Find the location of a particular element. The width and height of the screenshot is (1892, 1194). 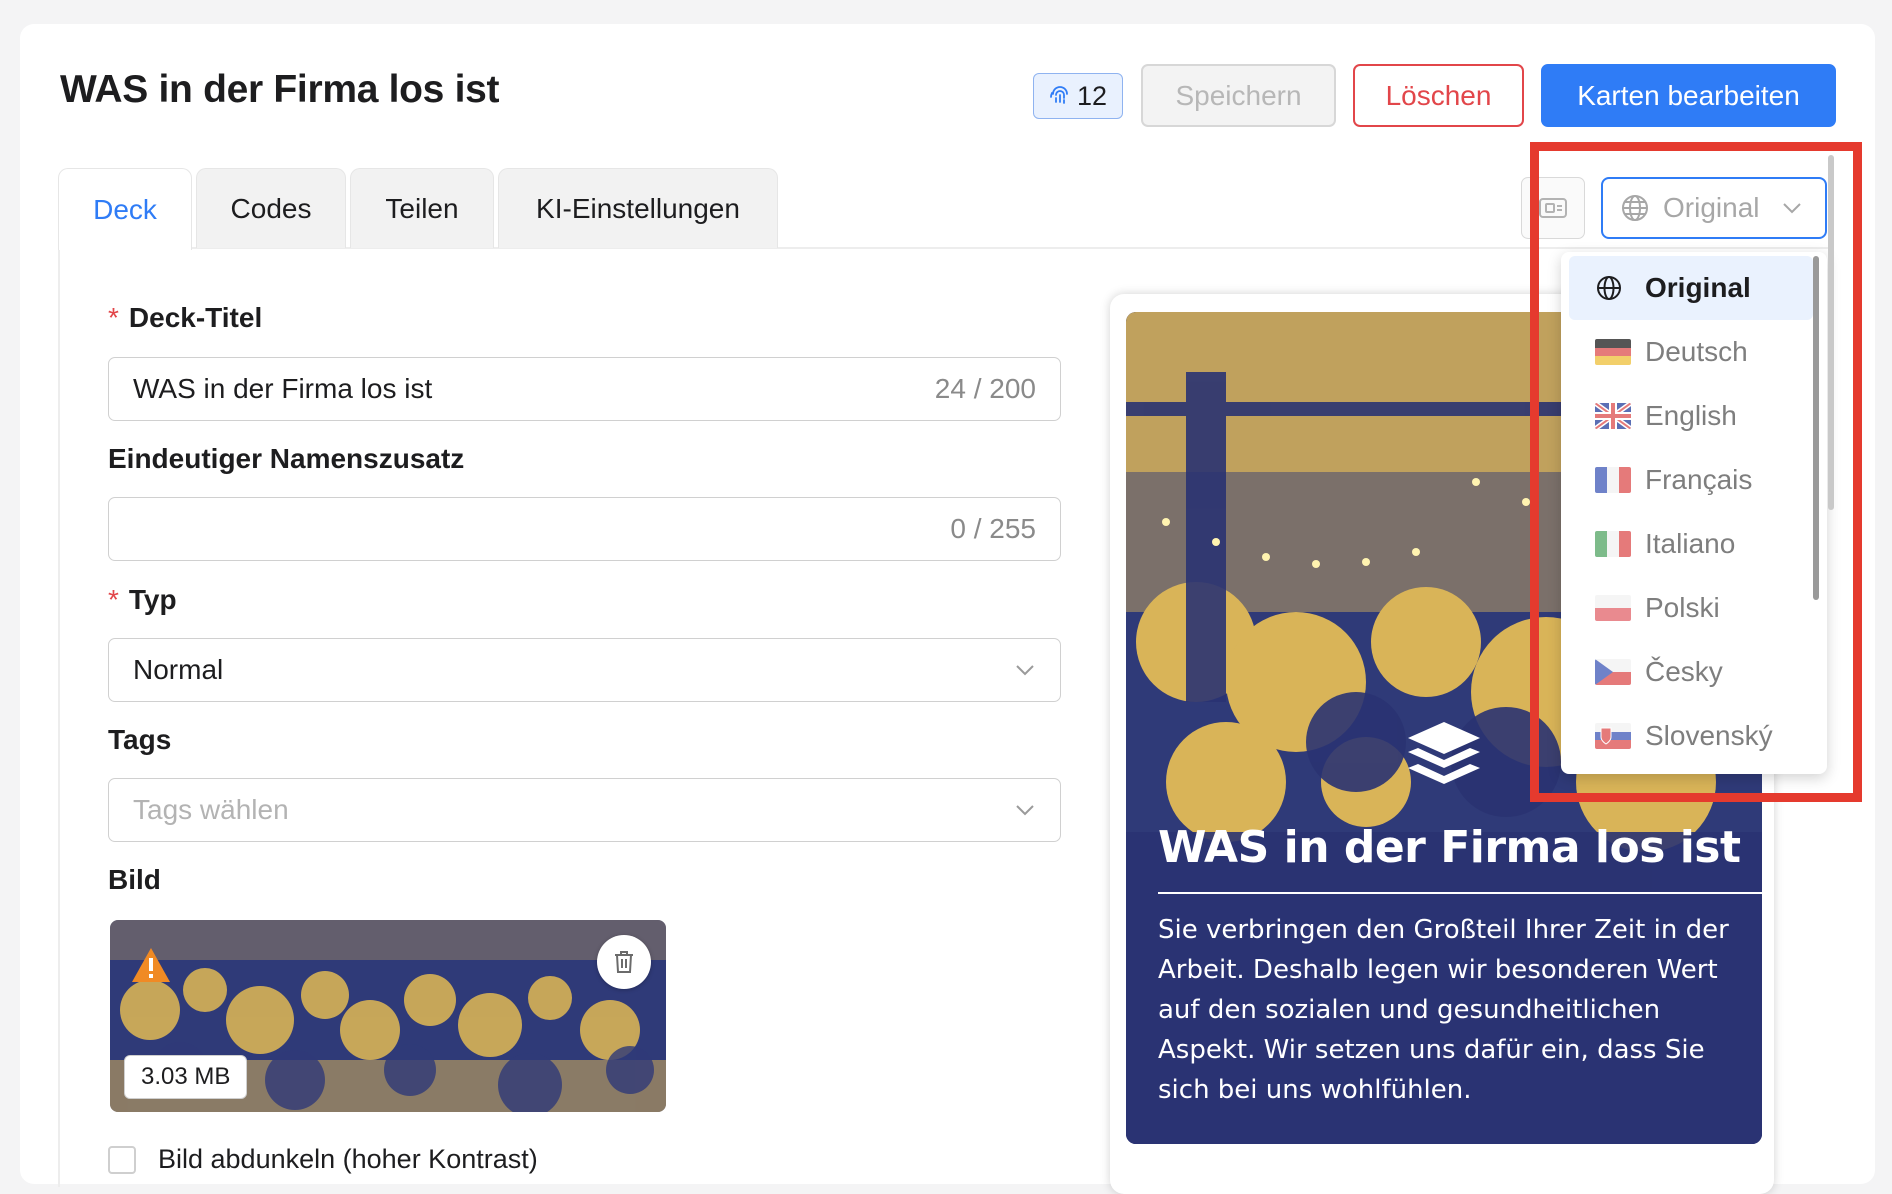

darken-image-option: Bild abdunkeln (hoher Kontrast) is located at coordinates (323, 1159).